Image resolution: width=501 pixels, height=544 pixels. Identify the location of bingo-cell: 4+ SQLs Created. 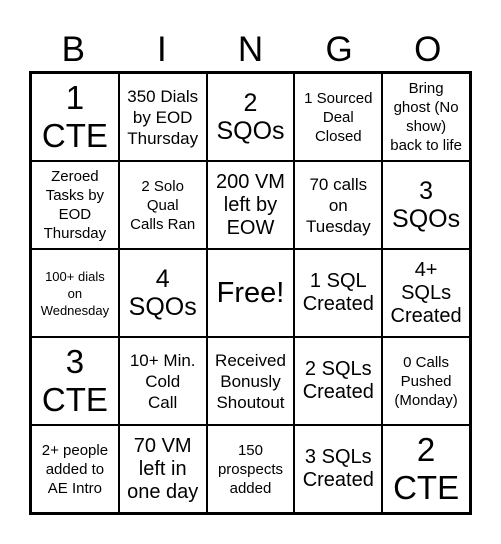
(426, 293).